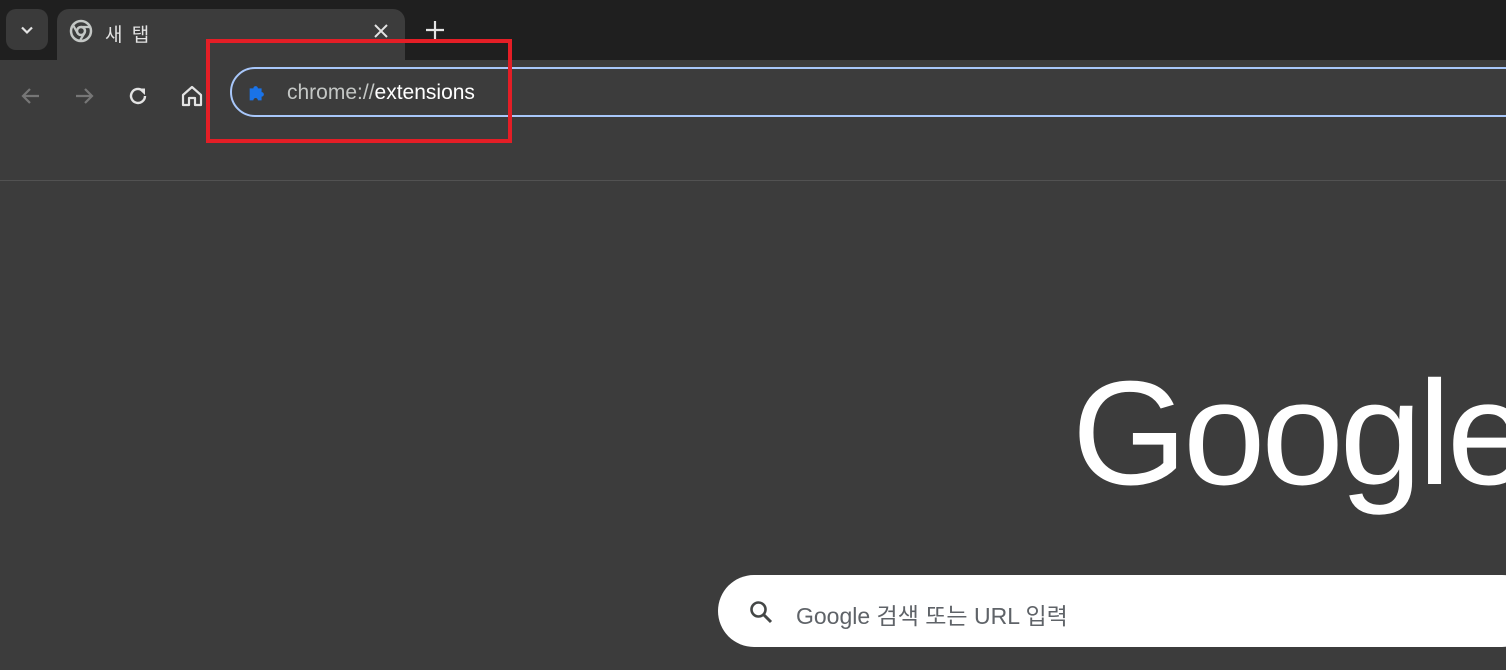 The height and width of the screenshot is (670, 1506). I want to click on tab-search-button, so click(27, 29).